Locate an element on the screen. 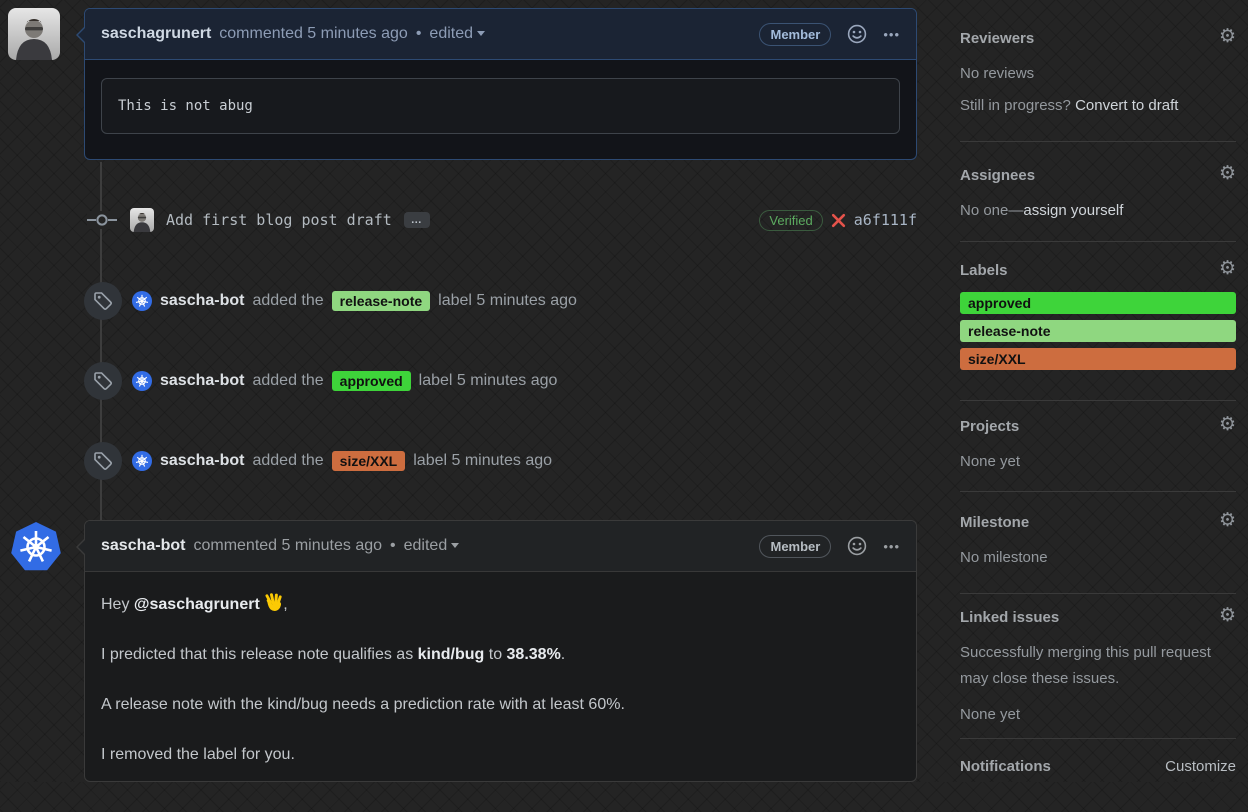 The height and width of the screenshot is (812, 1248). sidebar-section-milestone: ⚙ Milestone No milestone is located at coordinates (1098, 541).